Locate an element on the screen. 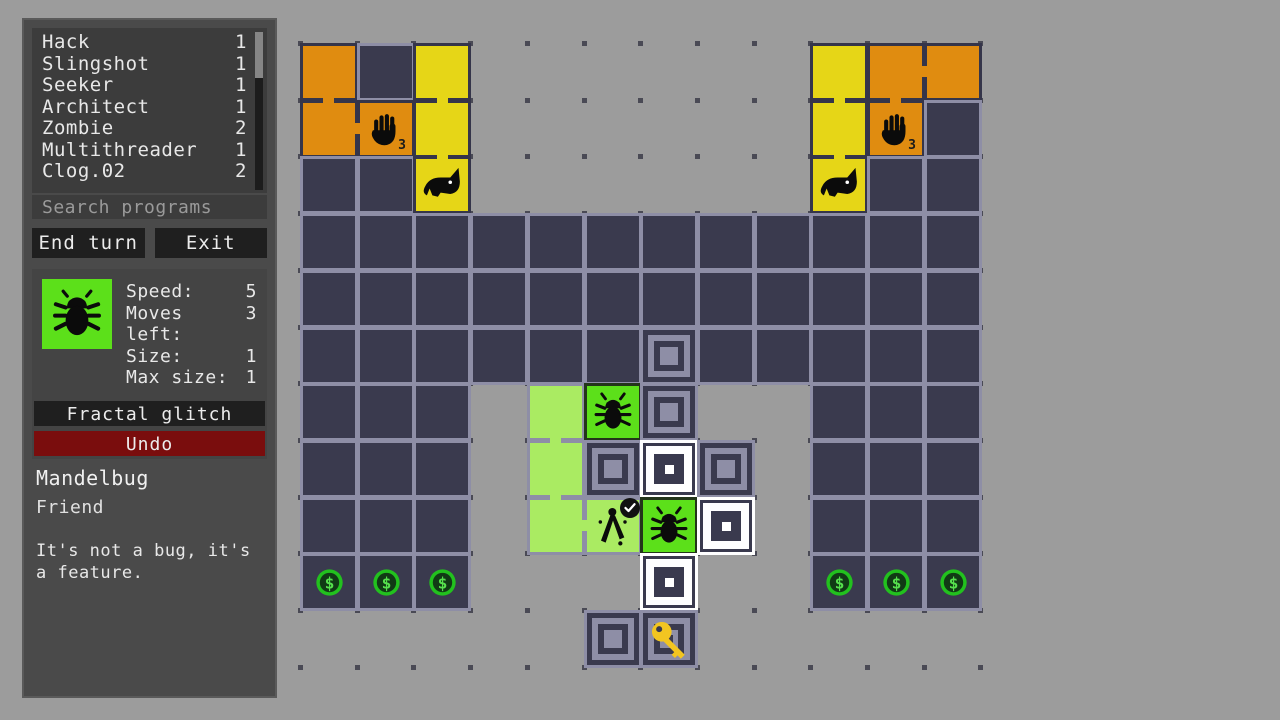 Image resolution: width=1280 pixels, height=720 pixels. program-list-item: Zombie 2 is located at coordinates (151, 128).